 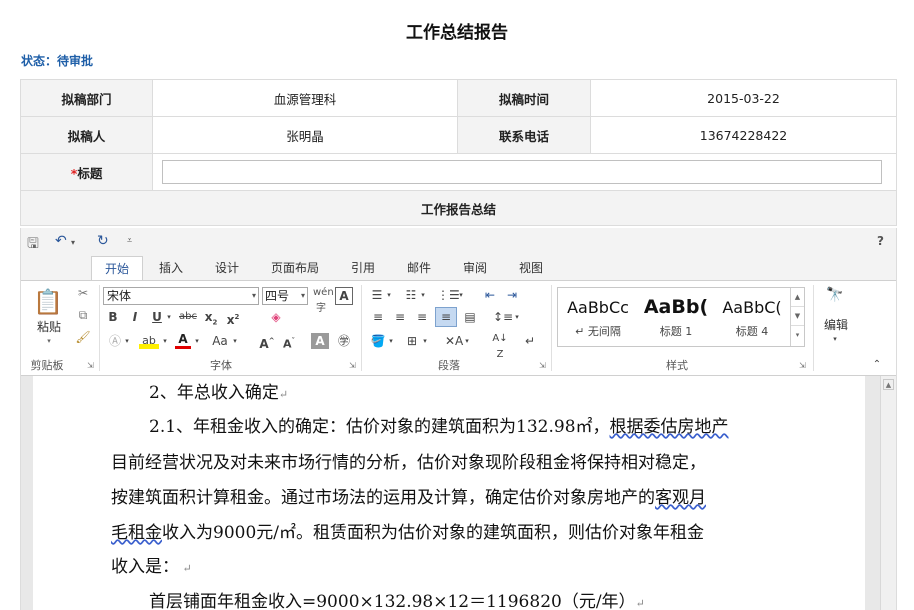 What do you see at coordinates (542, 365) in the screenshot?
I see `paragraph-launcher-icon: ⇲` at bounding box center [542, 365].